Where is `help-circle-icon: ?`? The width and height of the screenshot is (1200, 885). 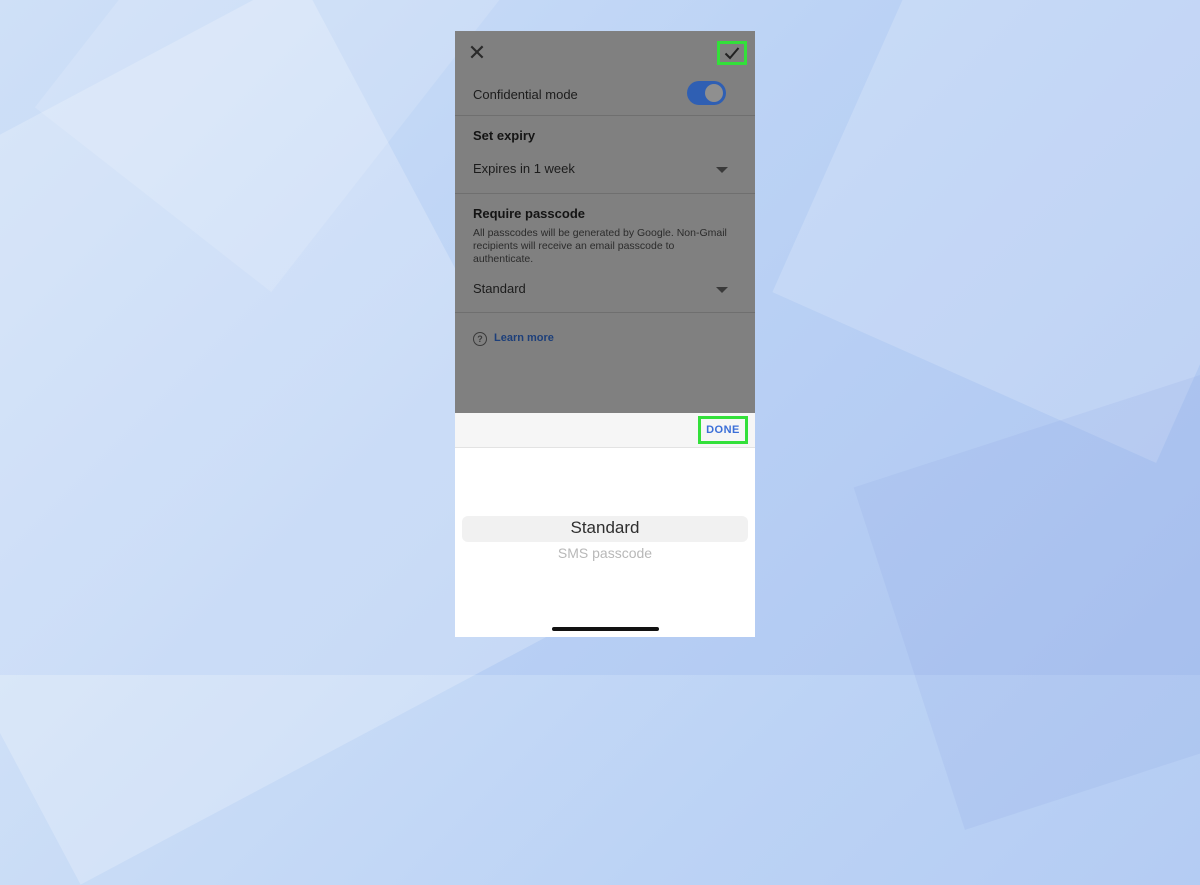 help-circle-icon: ? is located at coordinates (480, 339).